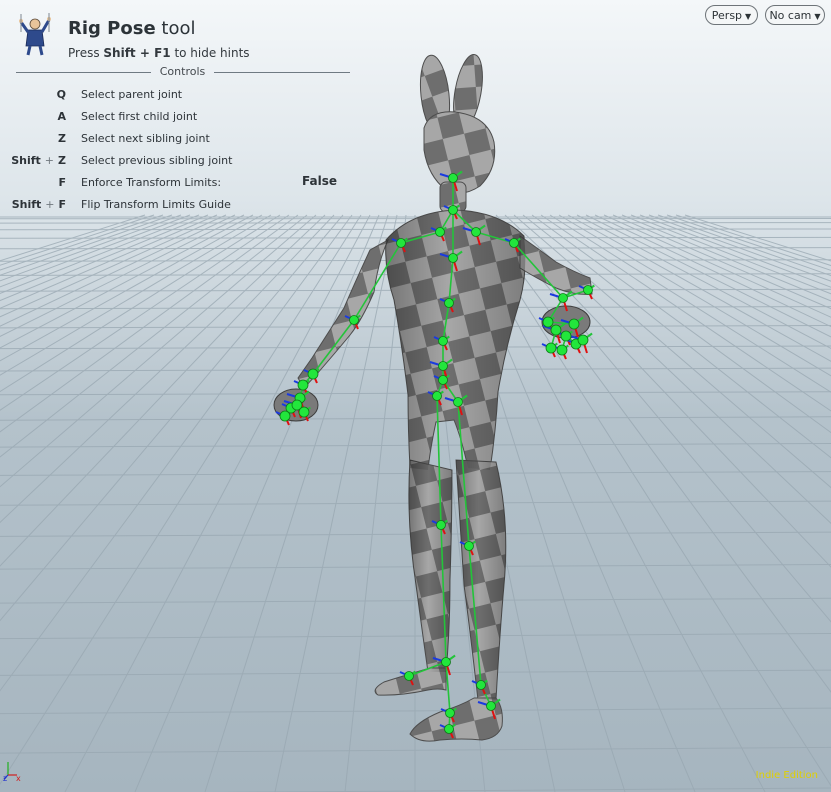  What do you see at coordinates (35, 34) in the screenshot?
I see `rig-pose-tool-icon` at bounding box center [35, 34].